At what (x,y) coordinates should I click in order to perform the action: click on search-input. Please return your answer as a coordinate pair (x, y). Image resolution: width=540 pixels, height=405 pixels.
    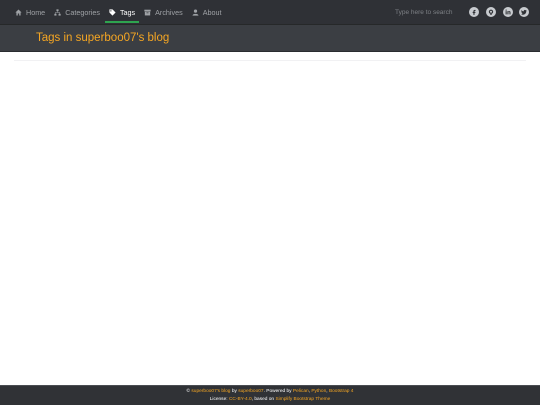
    Looking at the image, I should click on (428, 12).